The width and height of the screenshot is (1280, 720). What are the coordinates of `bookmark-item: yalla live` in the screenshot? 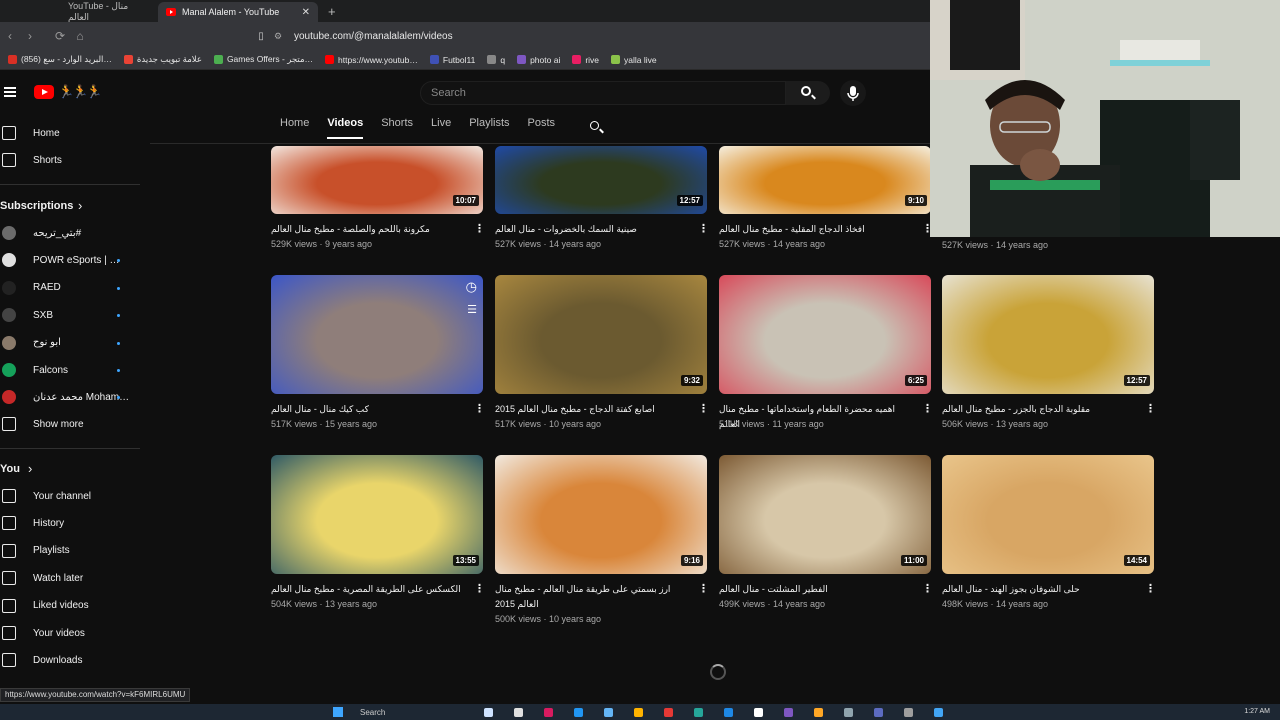 It's located at (634, 60).